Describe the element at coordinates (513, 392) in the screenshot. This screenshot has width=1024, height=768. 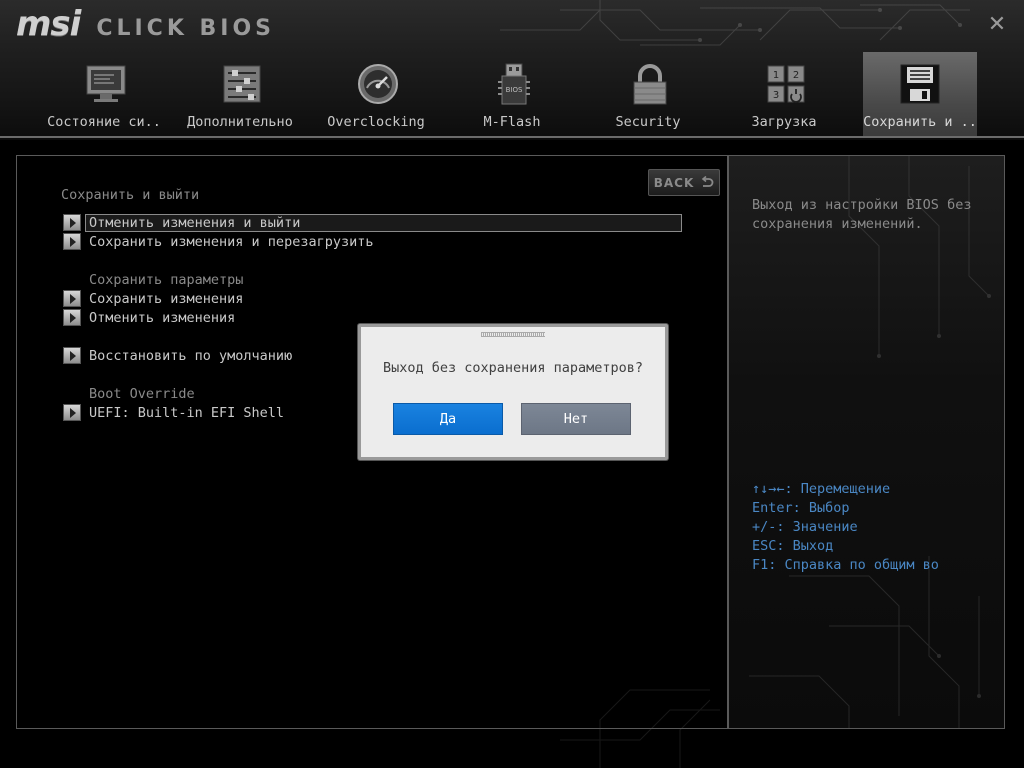
I see `exit-confirm-dialog: Выход без сохранения параметров? Да Нет` at that location.